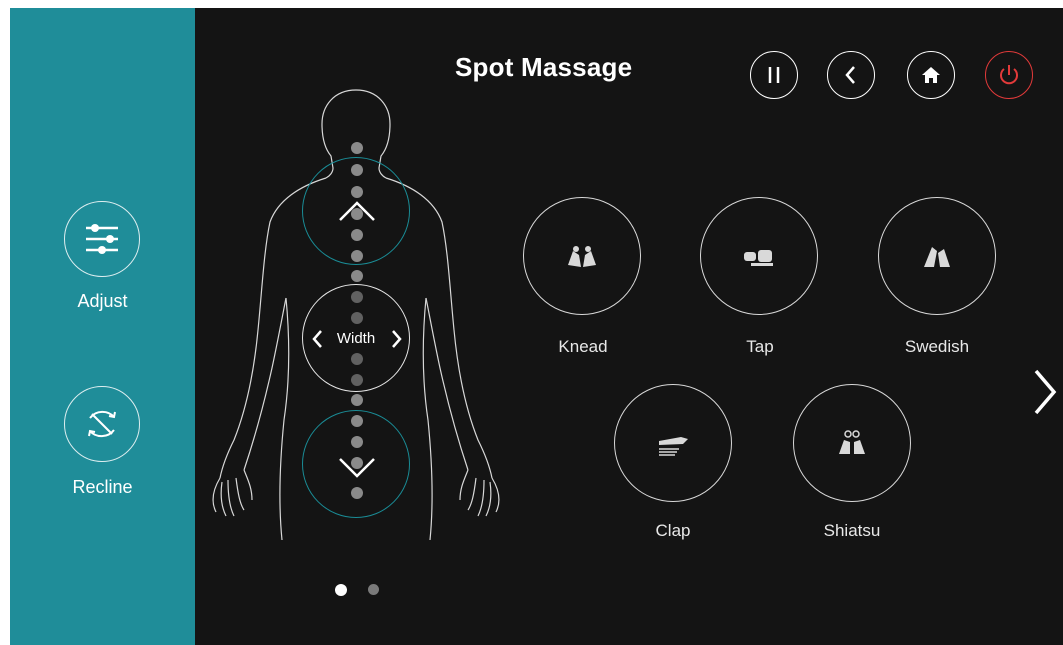  I want to click on width-label: Width, so click(356, 338).